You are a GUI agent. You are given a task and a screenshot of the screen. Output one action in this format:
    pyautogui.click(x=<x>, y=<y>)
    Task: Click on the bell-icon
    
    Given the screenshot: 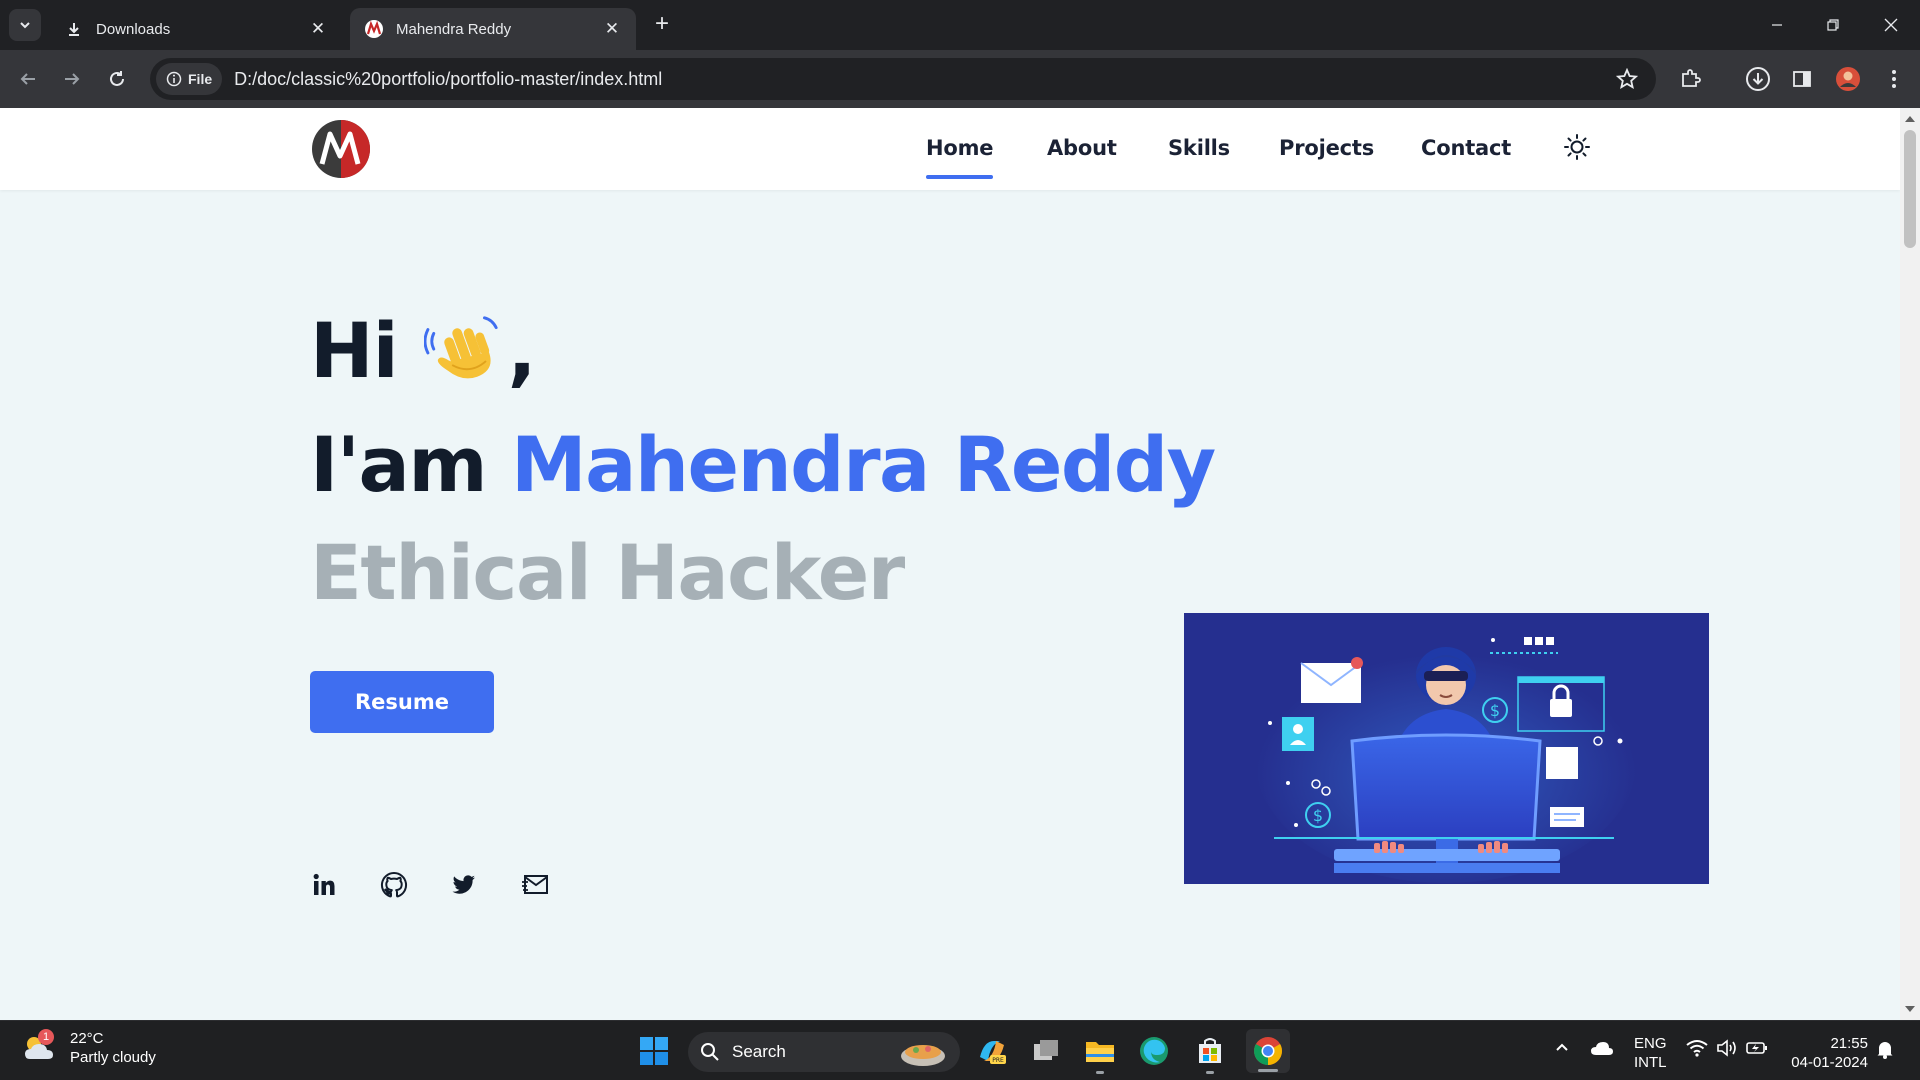 What is the action you would take?
    pyautogui.click(x=1885, y=1050)
    